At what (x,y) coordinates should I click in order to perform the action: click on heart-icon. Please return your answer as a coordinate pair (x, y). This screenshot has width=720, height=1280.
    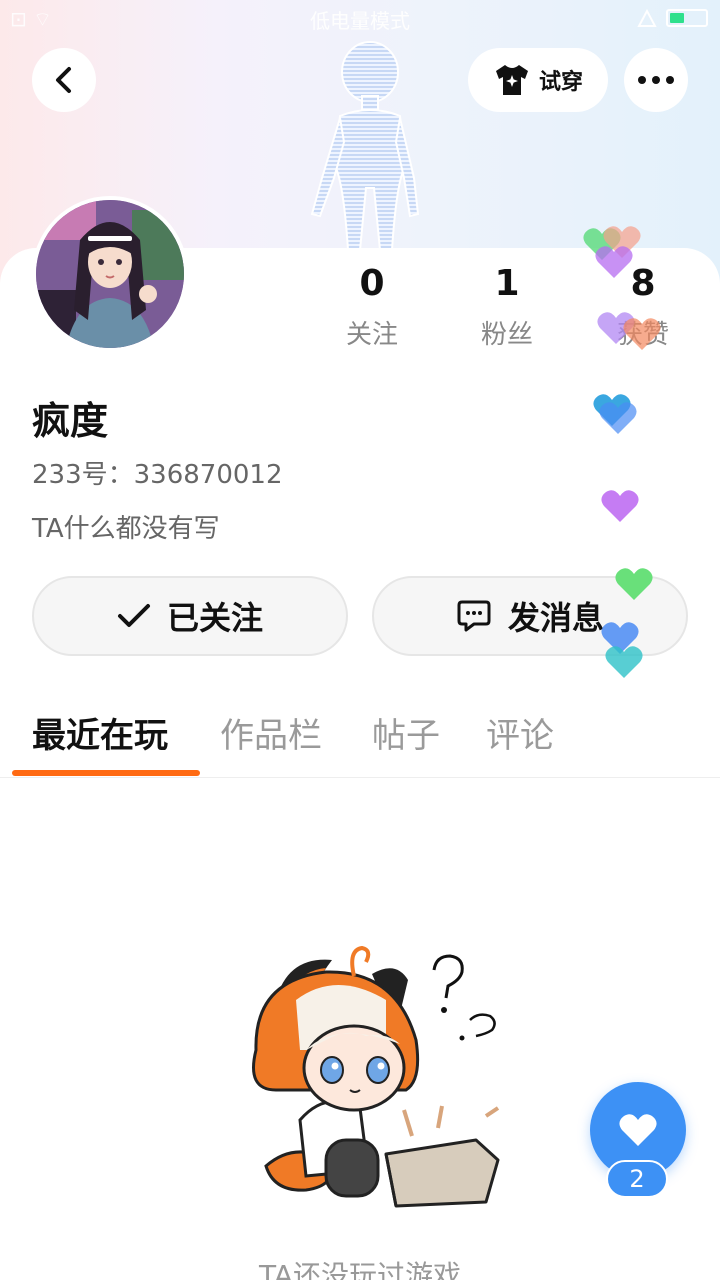
    Looking at the image, I should click on (638, 1130).